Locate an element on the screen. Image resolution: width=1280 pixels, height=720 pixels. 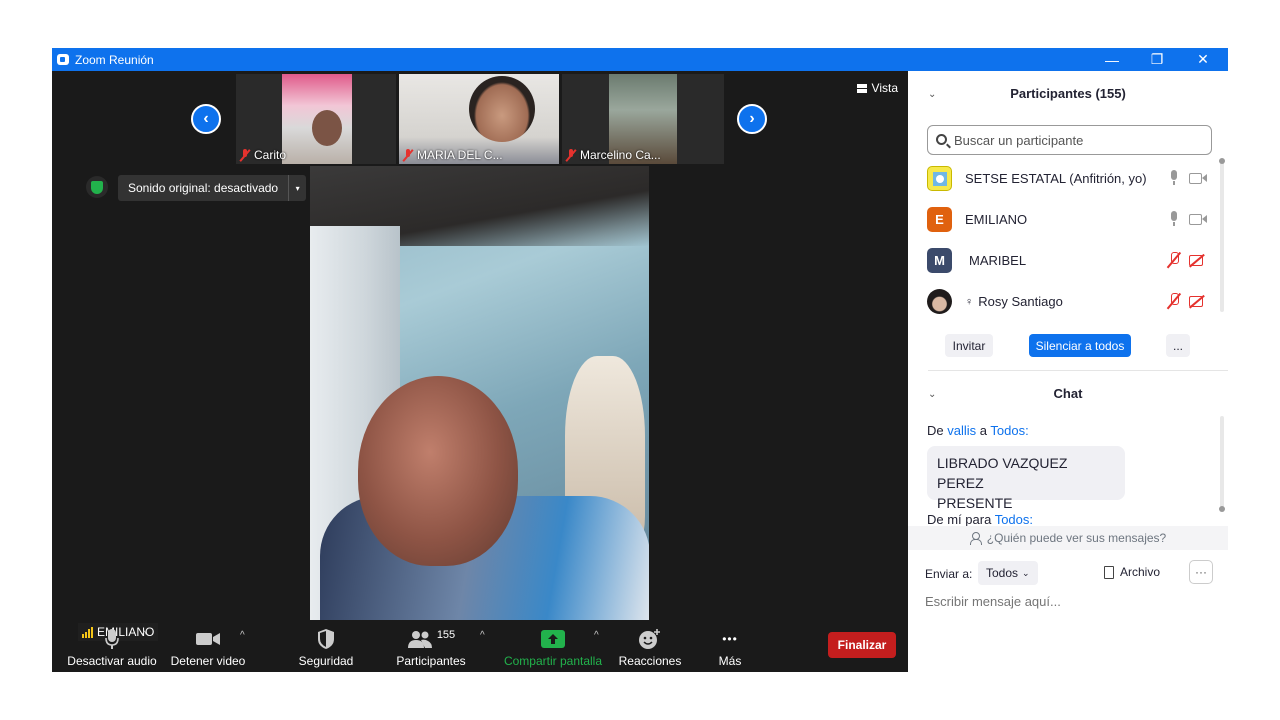
mute-button: Desactivar audio is located at coordinates (112, 646).